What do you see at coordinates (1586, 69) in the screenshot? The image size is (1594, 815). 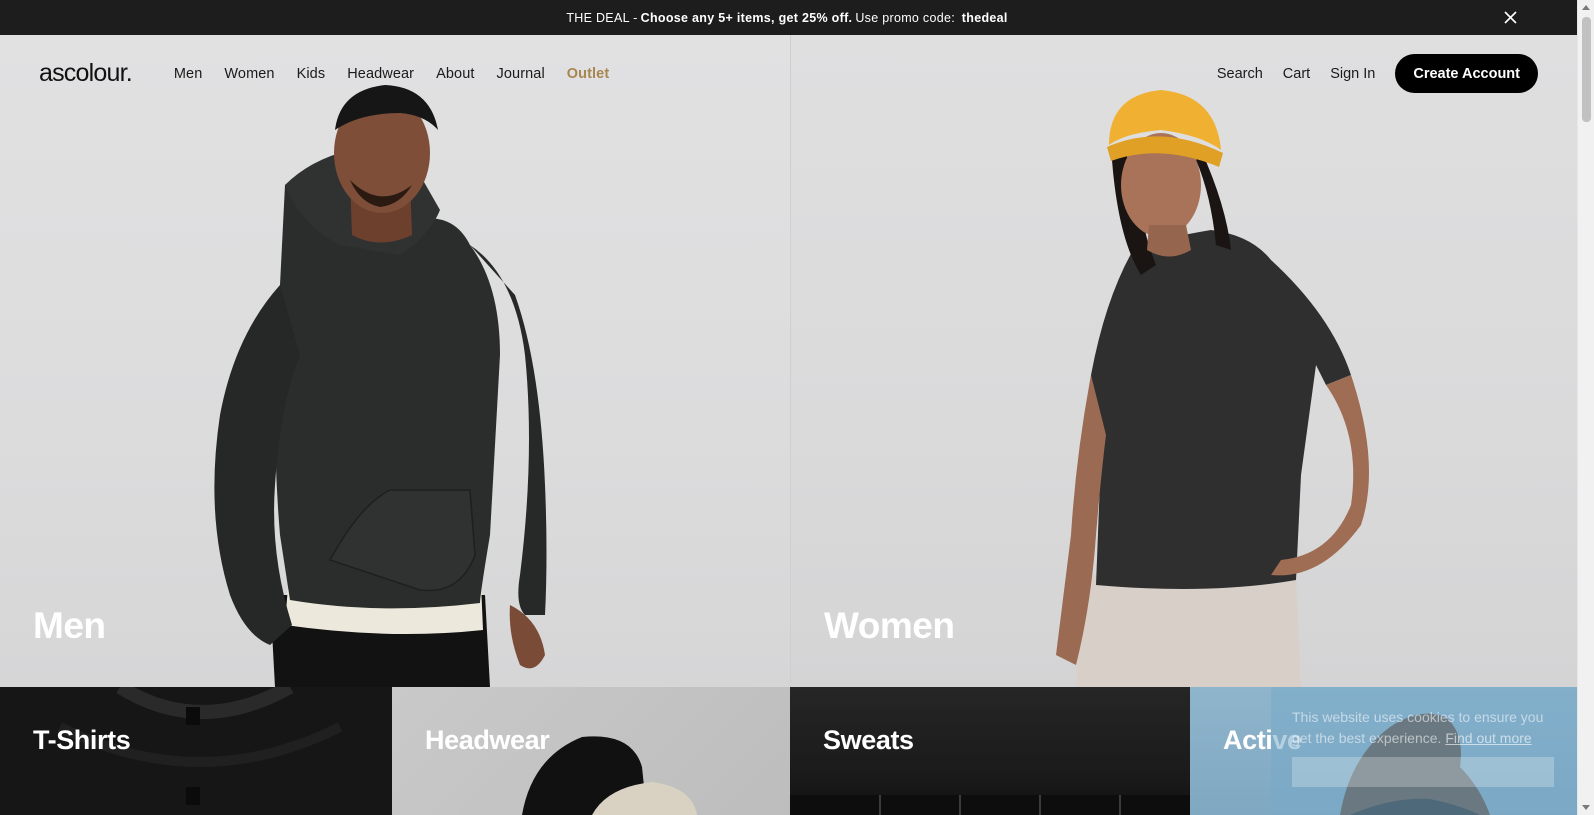 I see `scroll-thumb` at bounding box center [1586, 69].